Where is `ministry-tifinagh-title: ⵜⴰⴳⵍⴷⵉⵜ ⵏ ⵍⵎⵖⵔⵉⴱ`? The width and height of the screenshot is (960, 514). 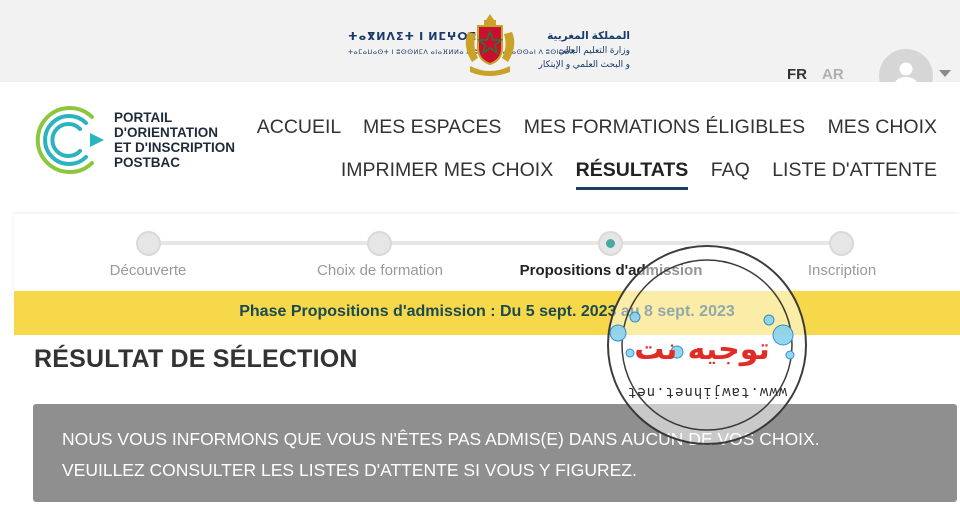
ministry-tifinagh-title: ⵜⴰⴳⵍⴷⵉⵜ ⵏ ⵍⵎⵖⵔⵉⴱ is located at coordinates (418, 37).